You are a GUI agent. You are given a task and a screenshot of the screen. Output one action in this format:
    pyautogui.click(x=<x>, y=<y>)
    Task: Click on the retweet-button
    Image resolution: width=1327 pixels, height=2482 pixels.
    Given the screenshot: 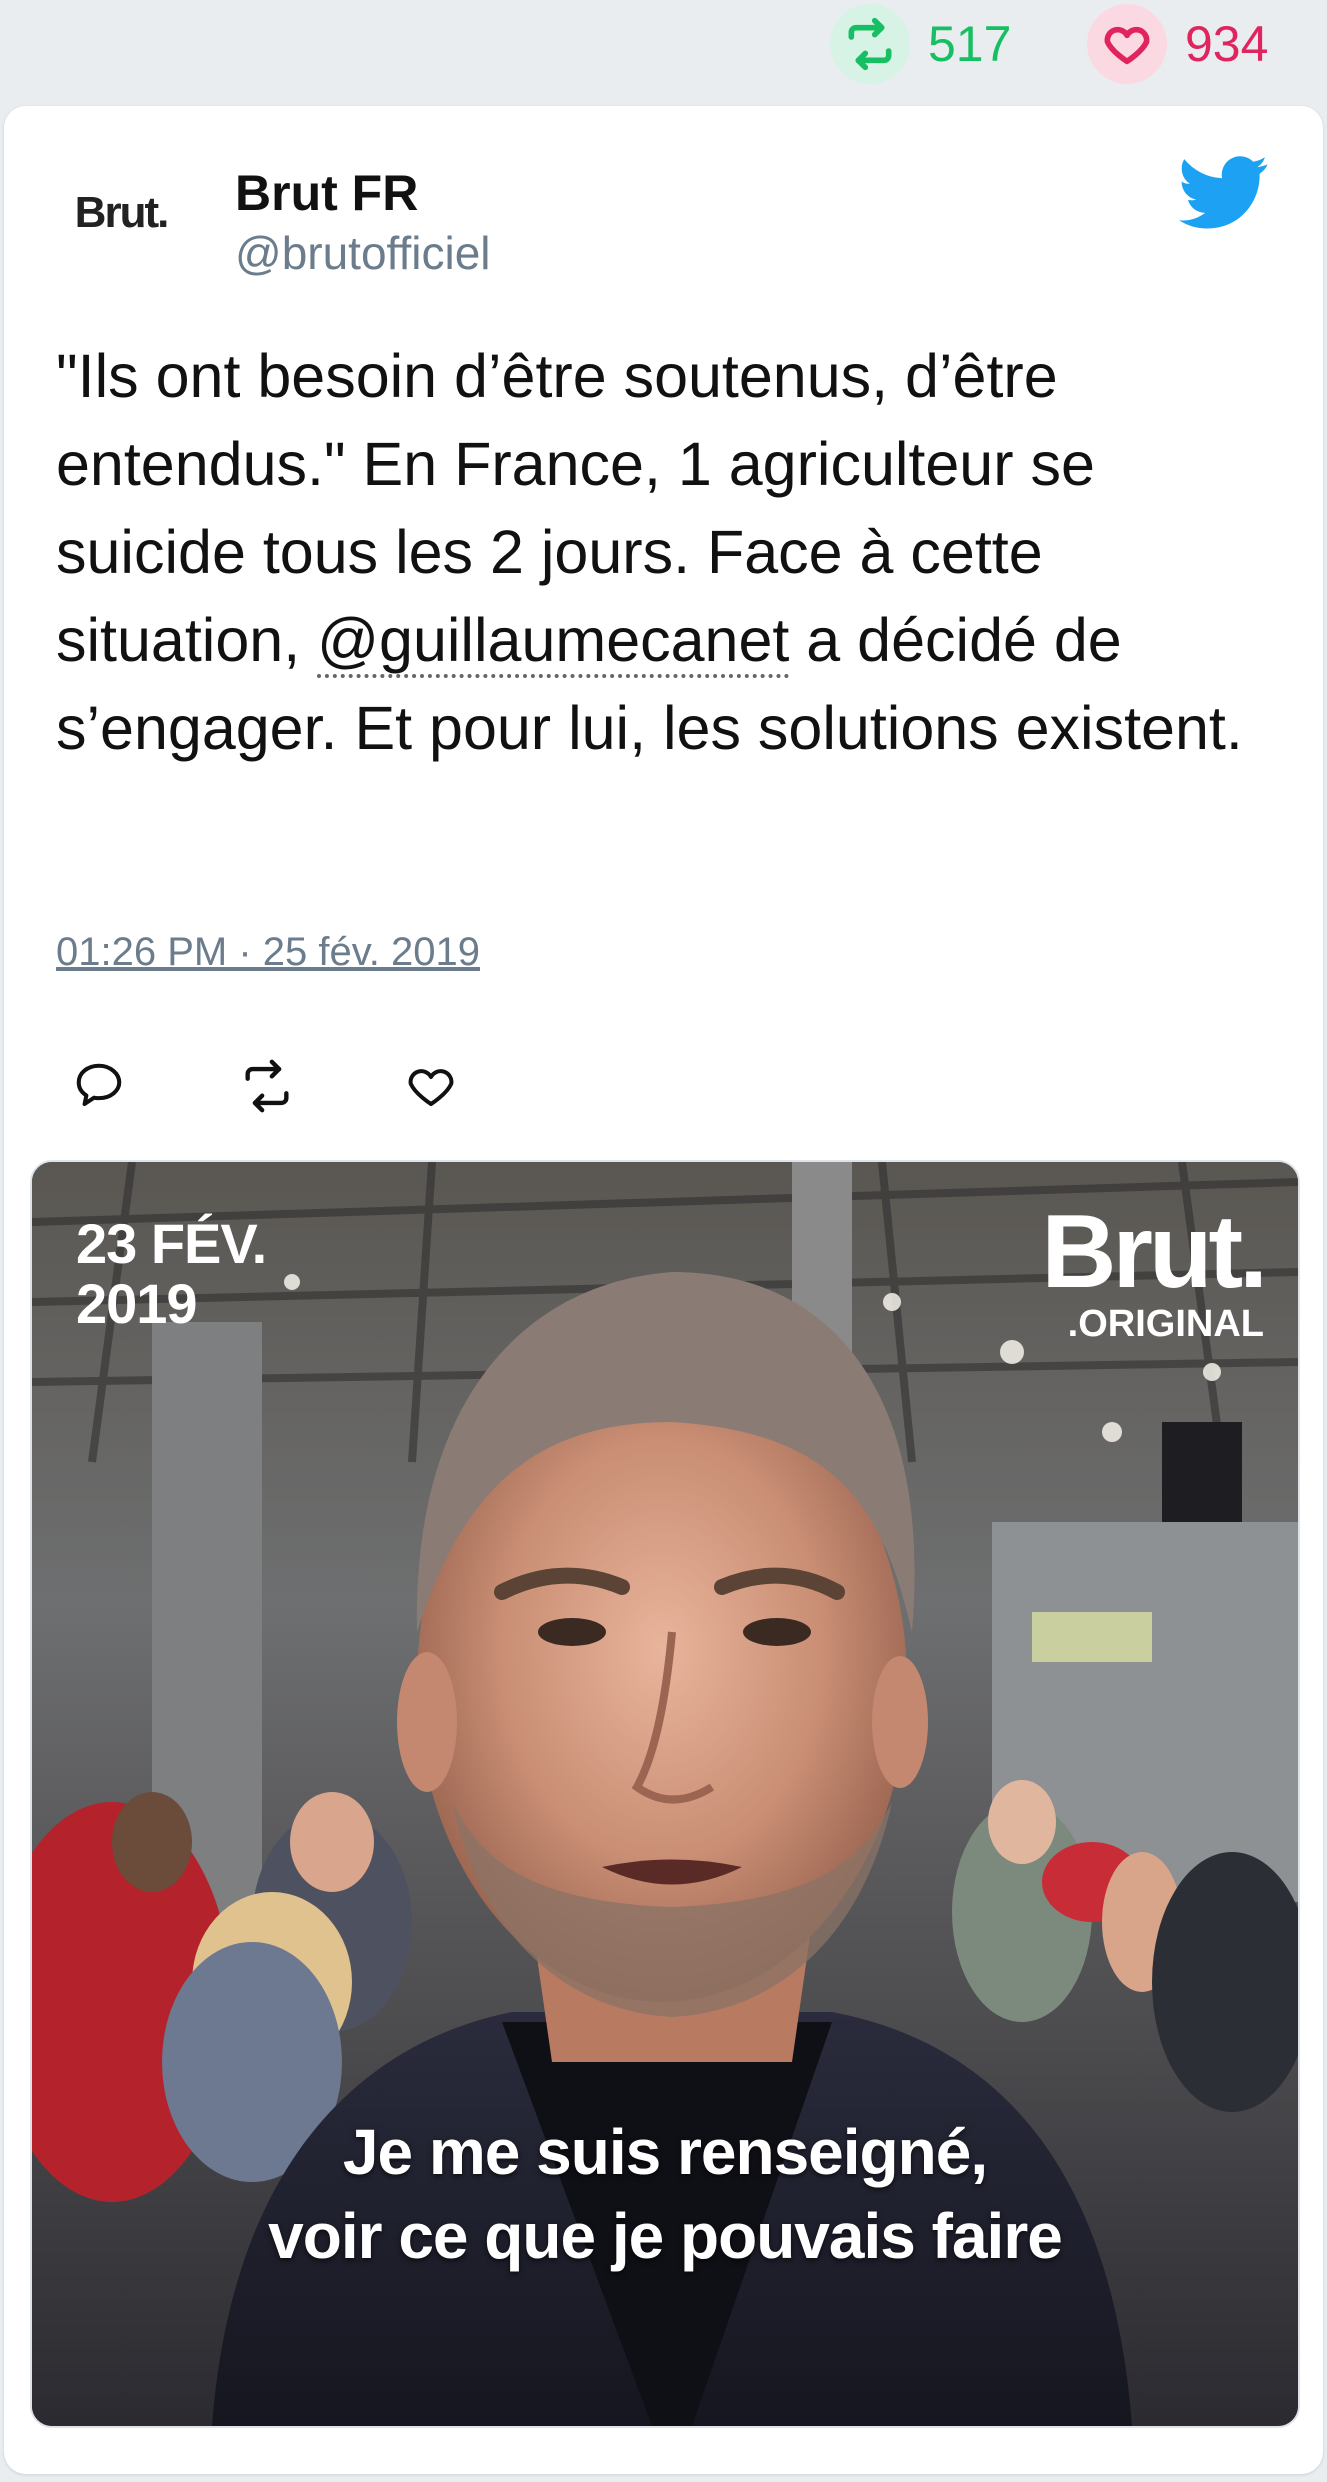 What is the action you would take?
    pyautogui.click(x=305, y=1086)
    